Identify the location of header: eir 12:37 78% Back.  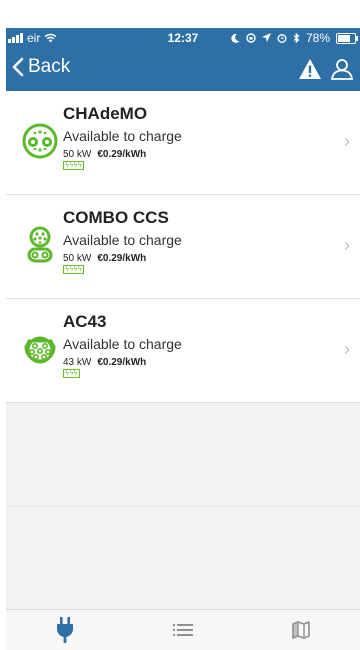
(183, 59).